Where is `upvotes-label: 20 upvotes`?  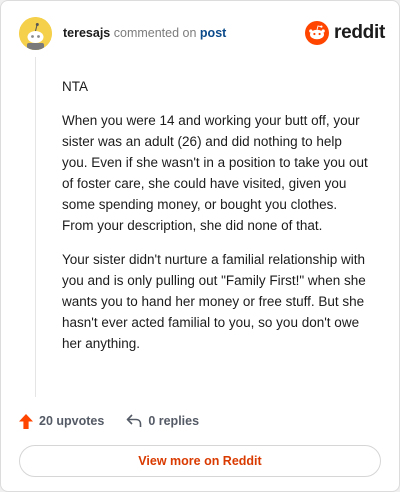
upvotes-label: 20 upvotes is located at coordinates (72, 421).